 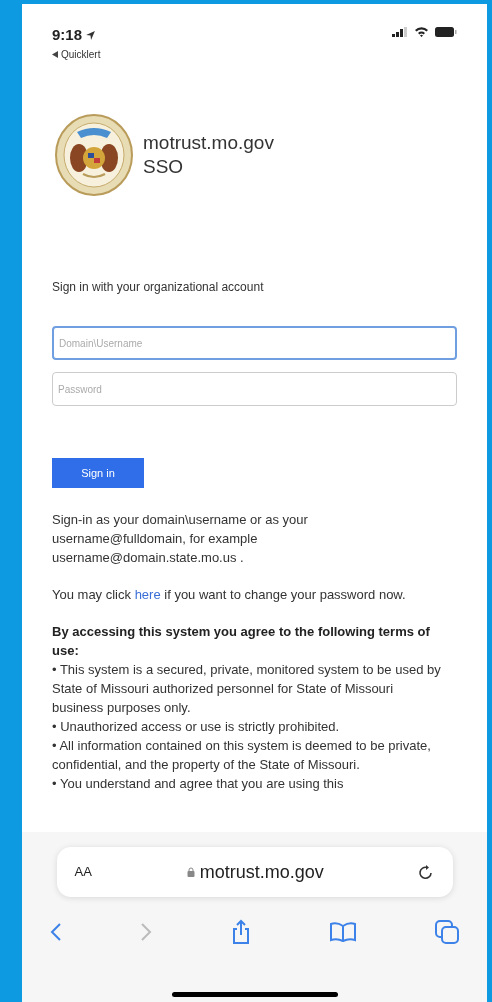 What do you see at coordinates (98, 473) in the screenshot?
I see `sign-in-button: Sign in` at bounding box center [98, 473].